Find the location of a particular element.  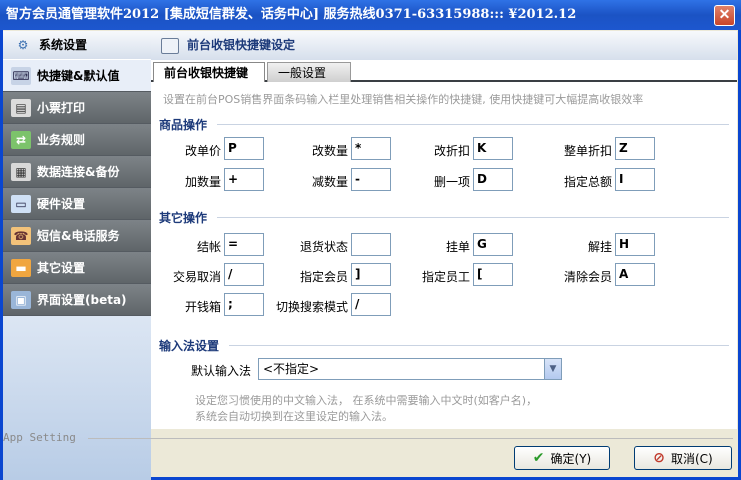

section-product: 商品操作 is located at coordinates (183, 125).